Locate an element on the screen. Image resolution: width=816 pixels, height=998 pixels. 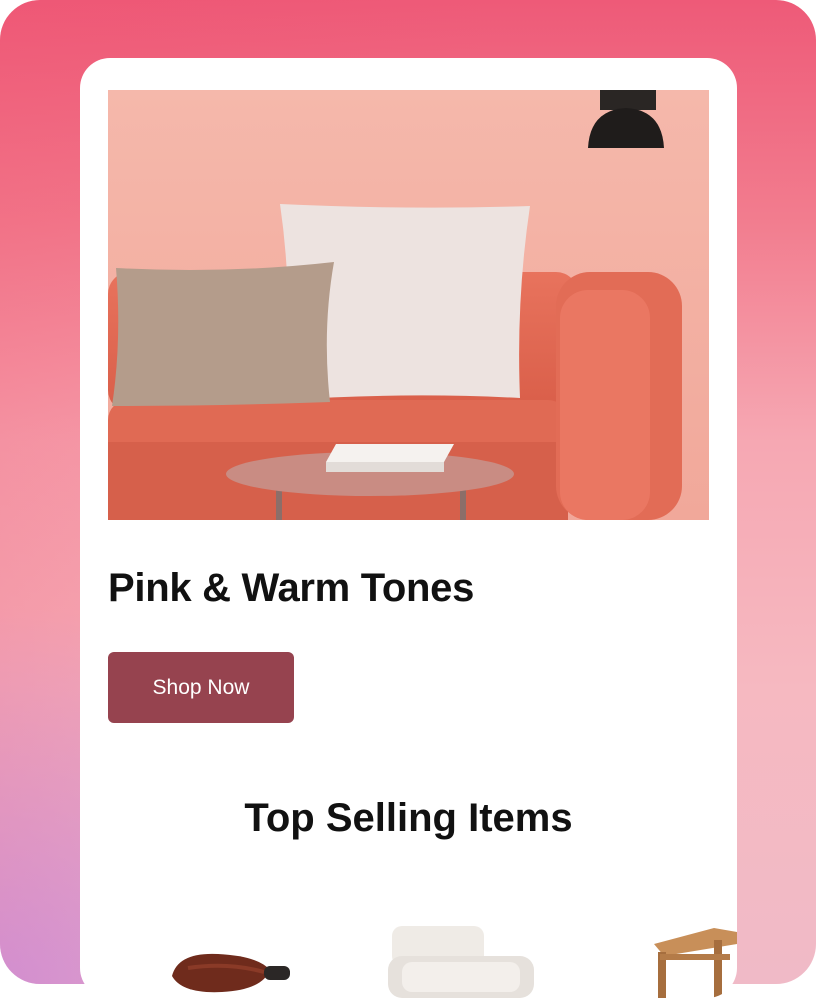
shop-now-button: Shop Now is located at coordinates (201, 687).